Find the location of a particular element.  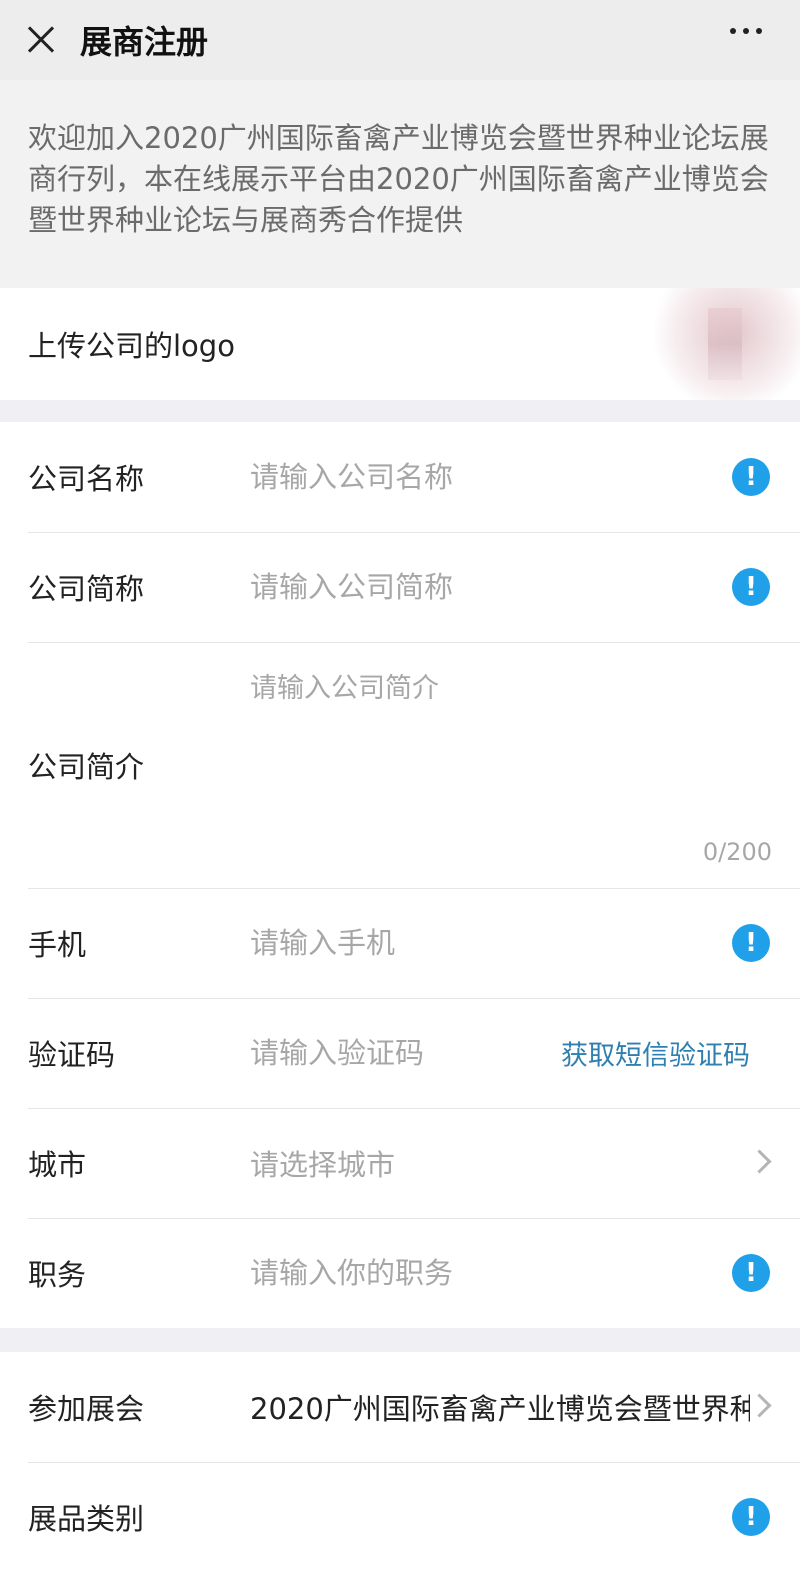

category-label: 展品类别 is located at coordinates (86, 1519).